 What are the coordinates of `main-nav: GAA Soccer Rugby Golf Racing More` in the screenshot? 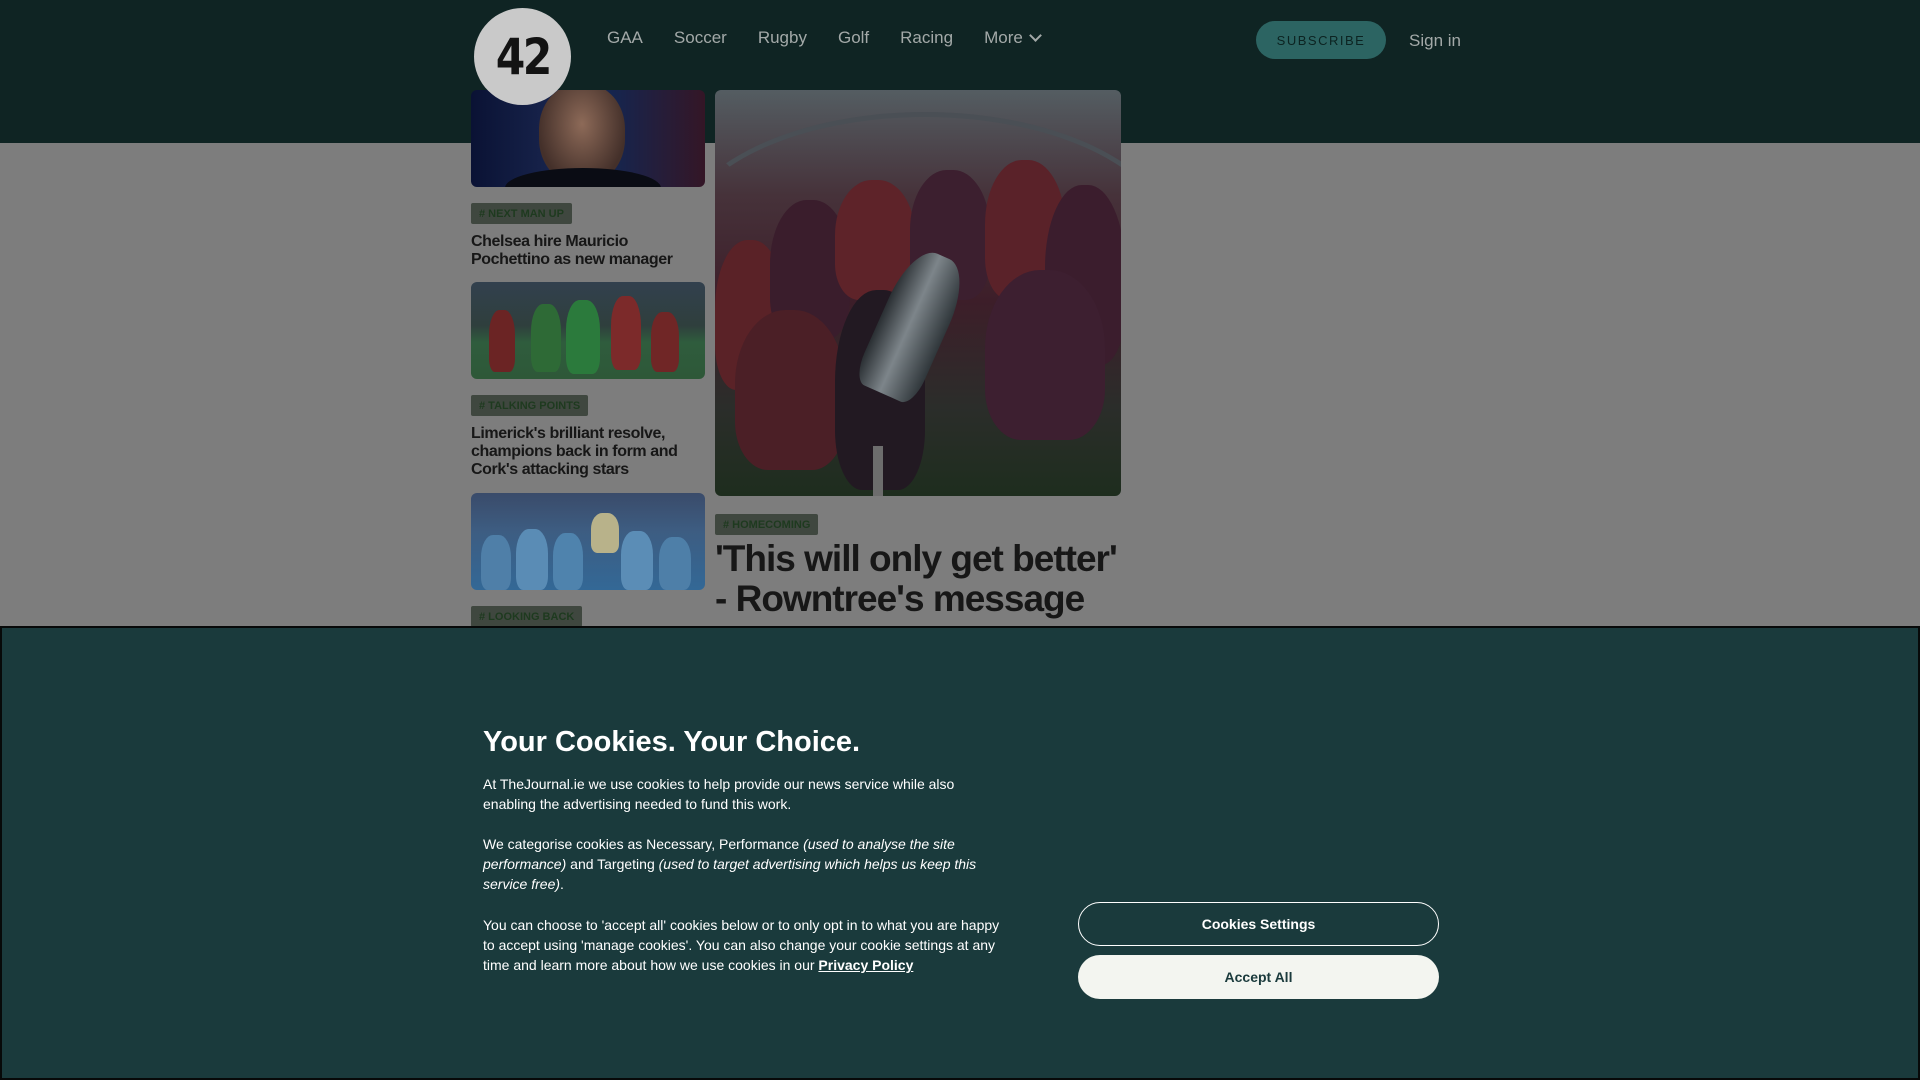 It's located at (824, 38).